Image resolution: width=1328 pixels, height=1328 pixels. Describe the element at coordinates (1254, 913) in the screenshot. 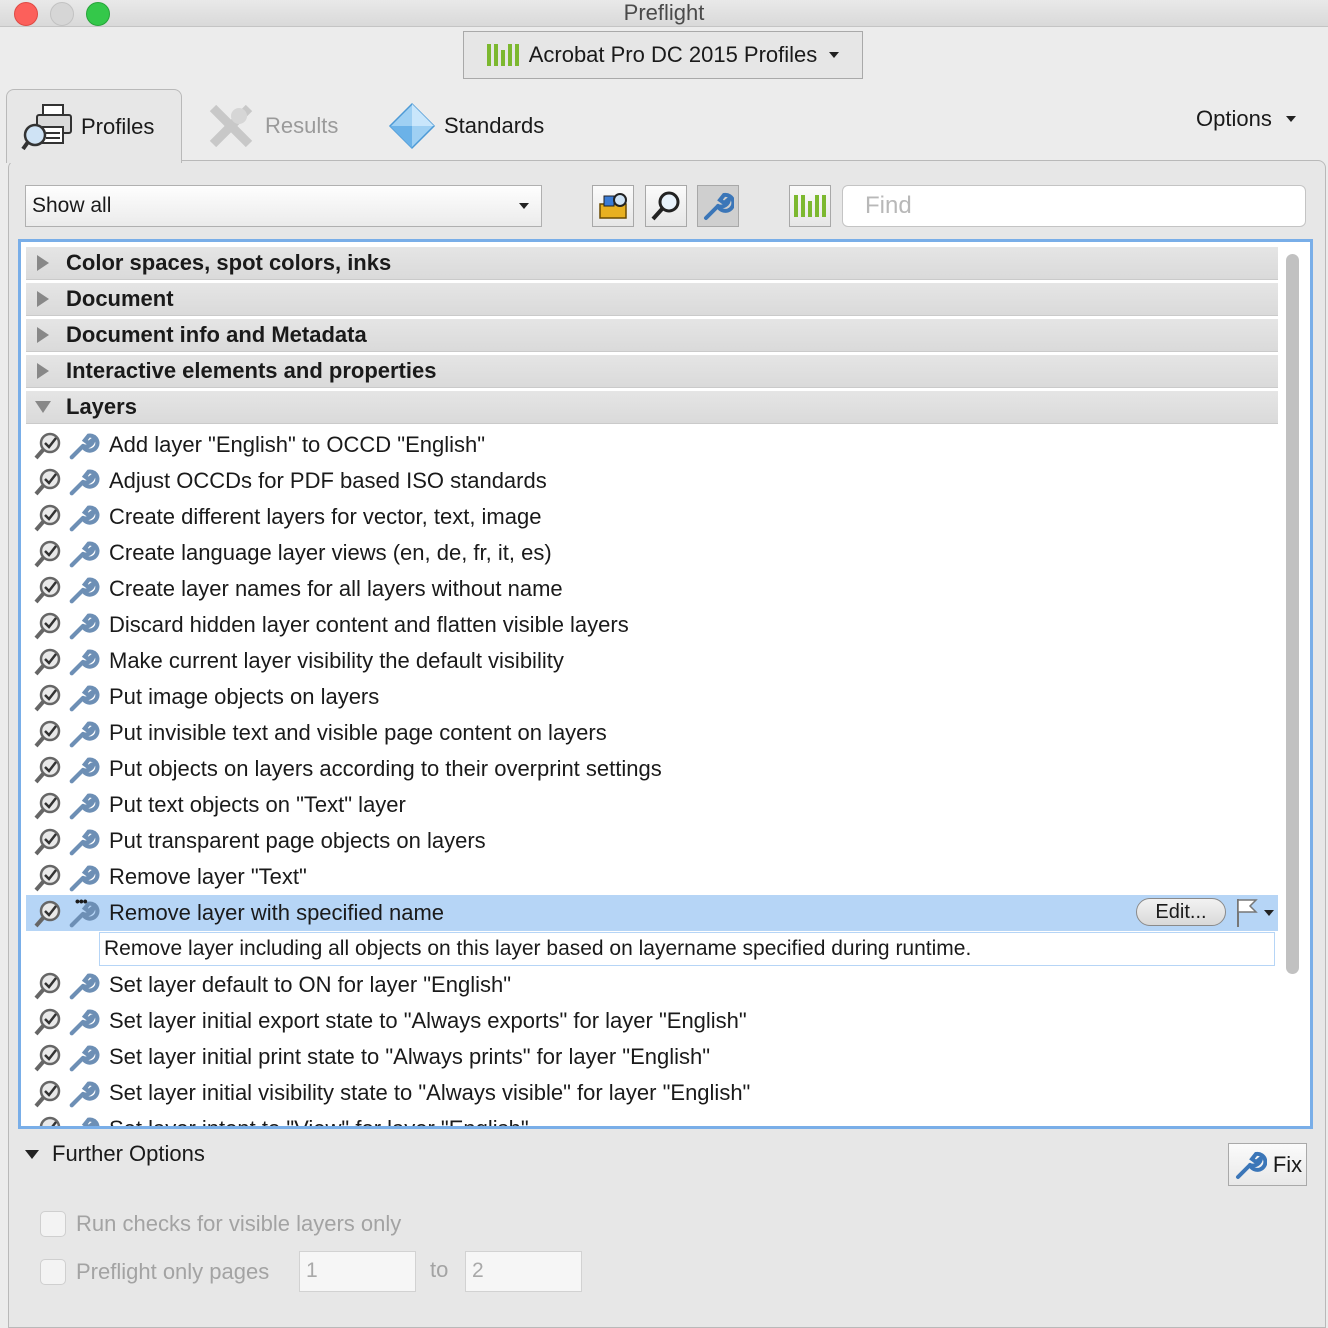

I see `flag-menu` at that location.